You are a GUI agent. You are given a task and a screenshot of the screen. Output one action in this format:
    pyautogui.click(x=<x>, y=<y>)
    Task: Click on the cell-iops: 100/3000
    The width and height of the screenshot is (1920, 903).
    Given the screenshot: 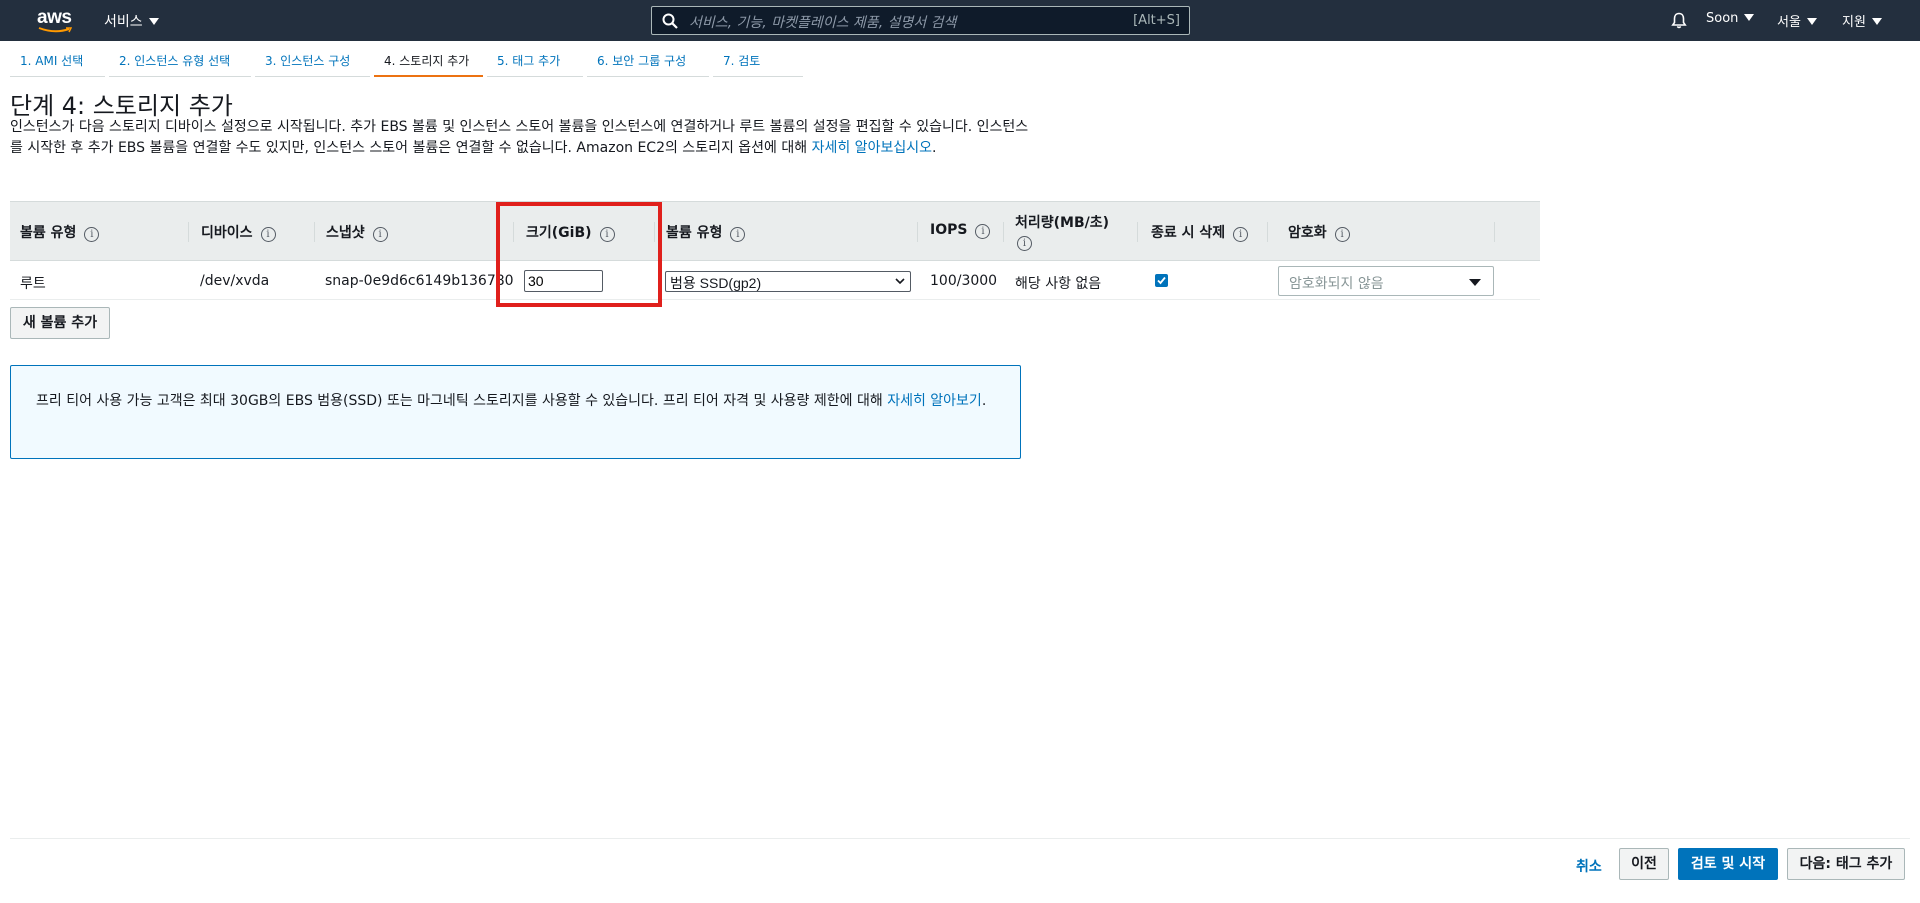 What is the action you would take?
    pyautogui.click(x=964, y=281)
    